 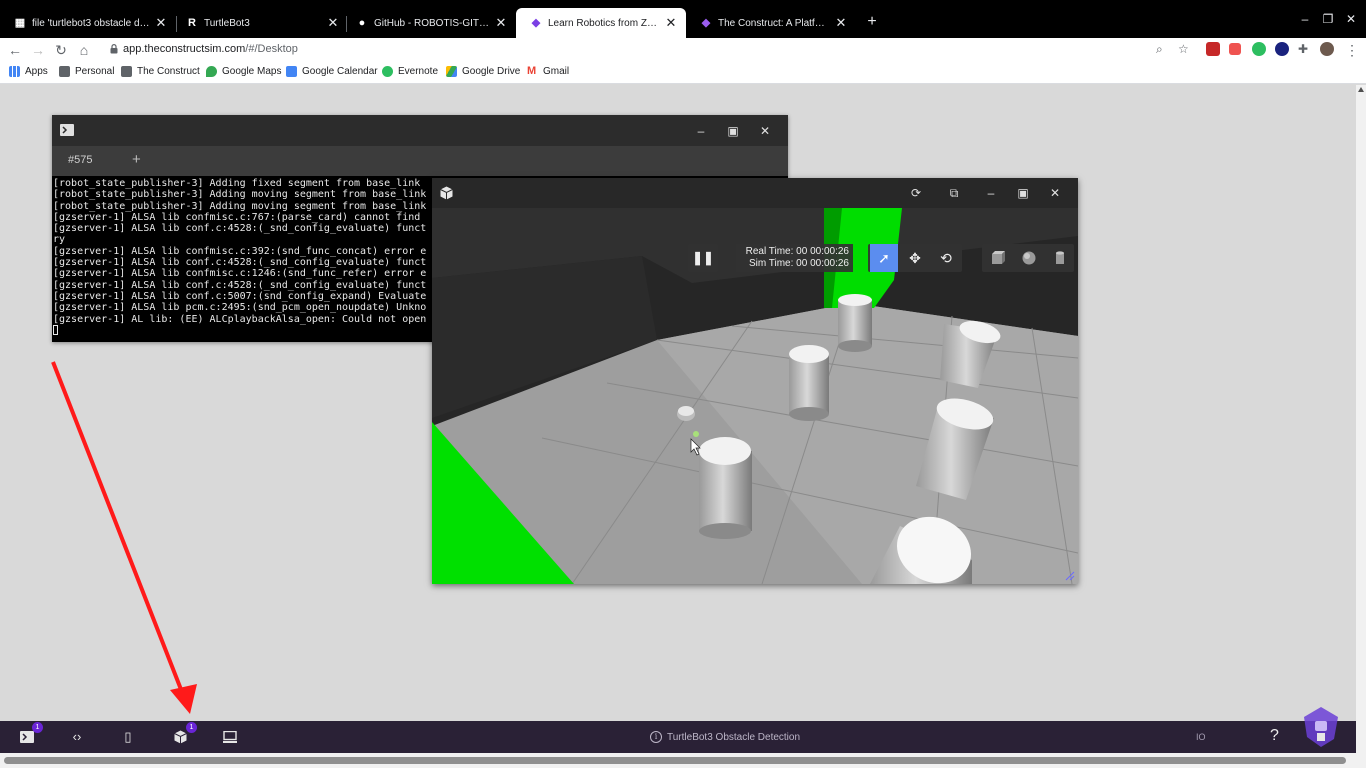 What do you see at coordinates (771, 23) in the screenshot?
I see `browser-tab-the-construct: ◆ The Construct: A Platform to Le… ✕` at bounding box center [771, 23].